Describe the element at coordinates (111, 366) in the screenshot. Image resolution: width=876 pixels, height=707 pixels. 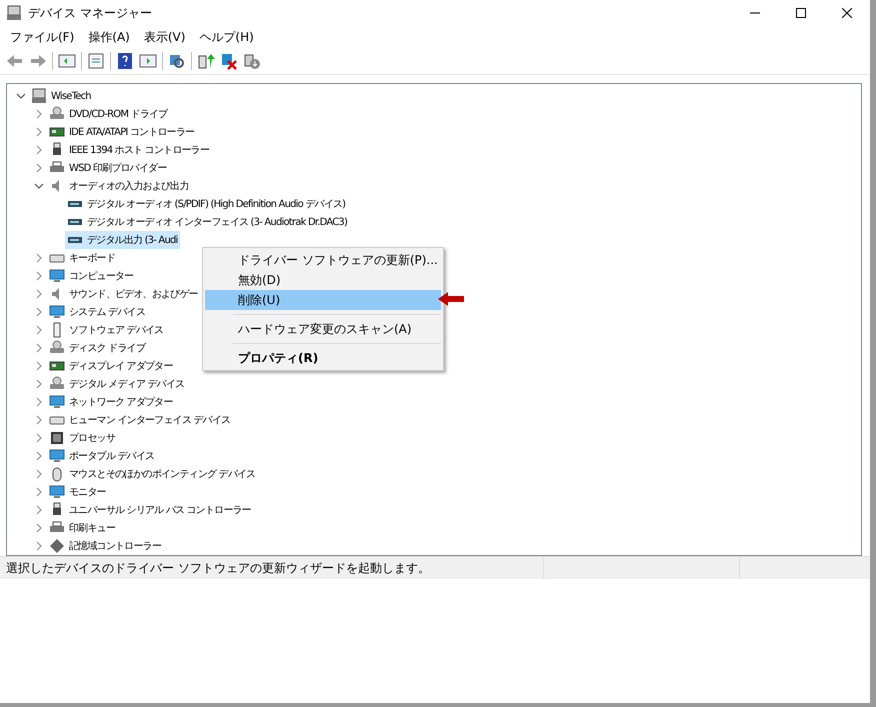
I see `tree-item: ディスプレイ アダプター` at that location.